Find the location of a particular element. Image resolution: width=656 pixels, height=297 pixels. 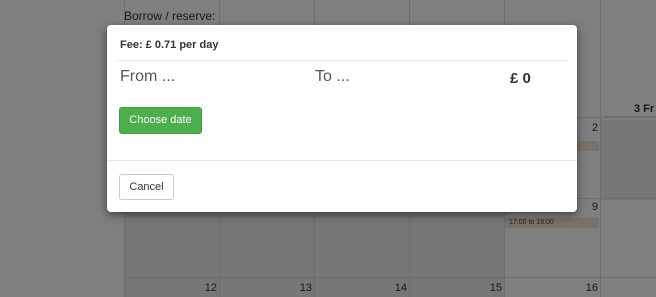

modal-divider is located at coordinates (342, 60).